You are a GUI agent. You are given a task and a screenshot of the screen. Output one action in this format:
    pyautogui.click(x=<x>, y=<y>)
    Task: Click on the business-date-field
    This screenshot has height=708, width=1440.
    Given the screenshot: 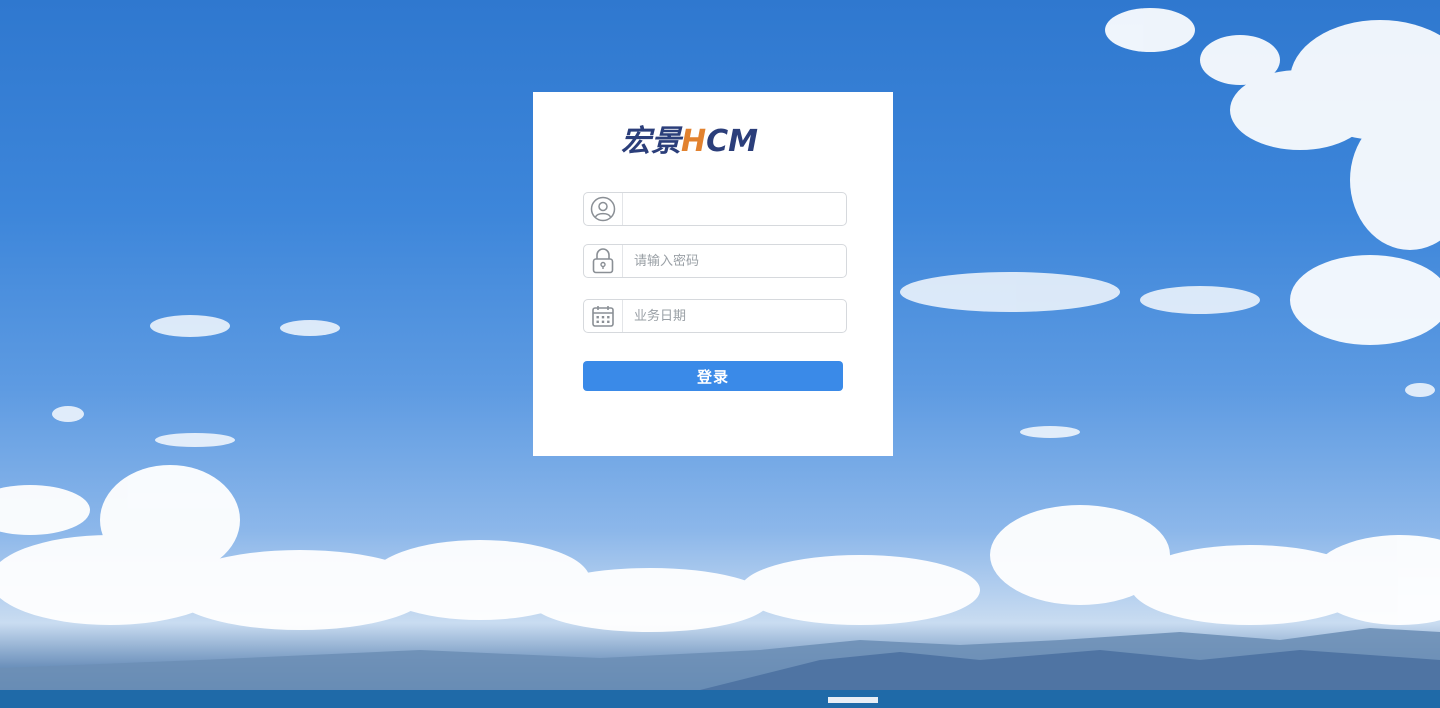 What is the action you would take?
    pyautogui.click(x=715, y=316)
    